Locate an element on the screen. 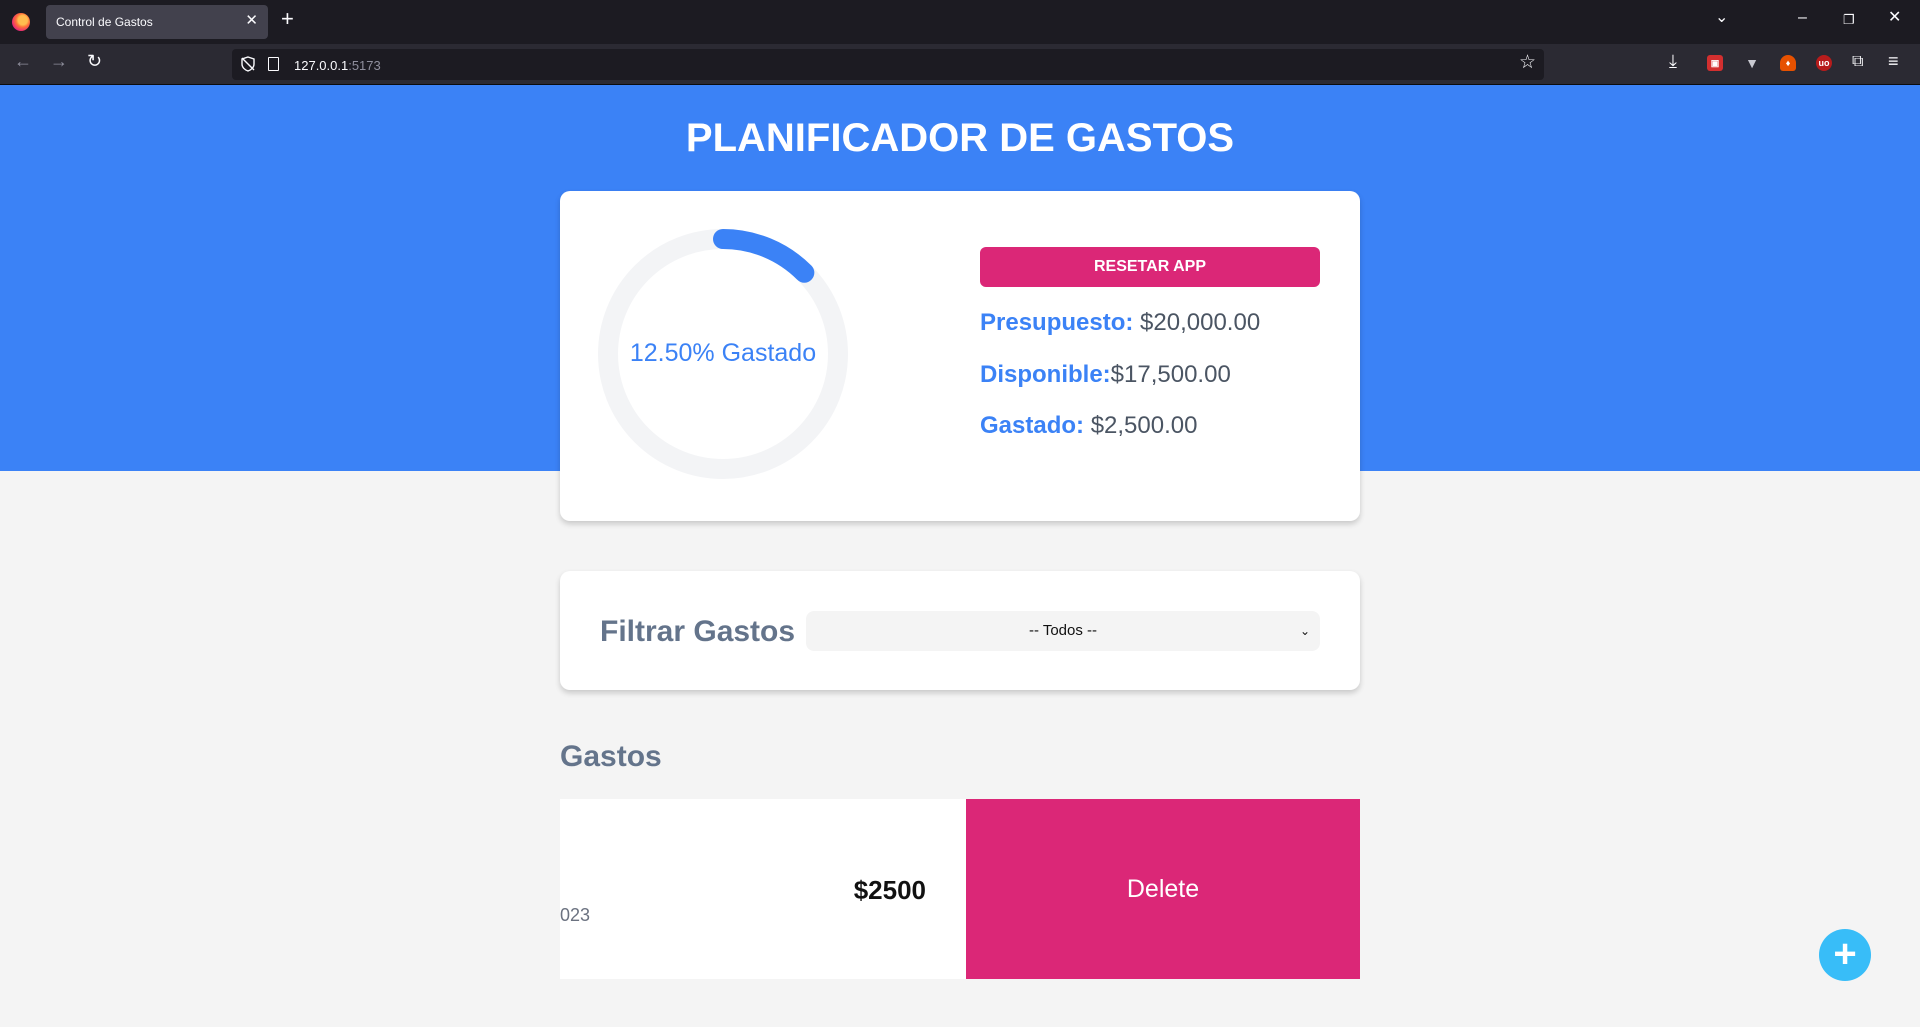 This screenshot has width=1920, height=1027. list-tabs-chevron-icon: ⌄ is located at coordinates (1721, 18).